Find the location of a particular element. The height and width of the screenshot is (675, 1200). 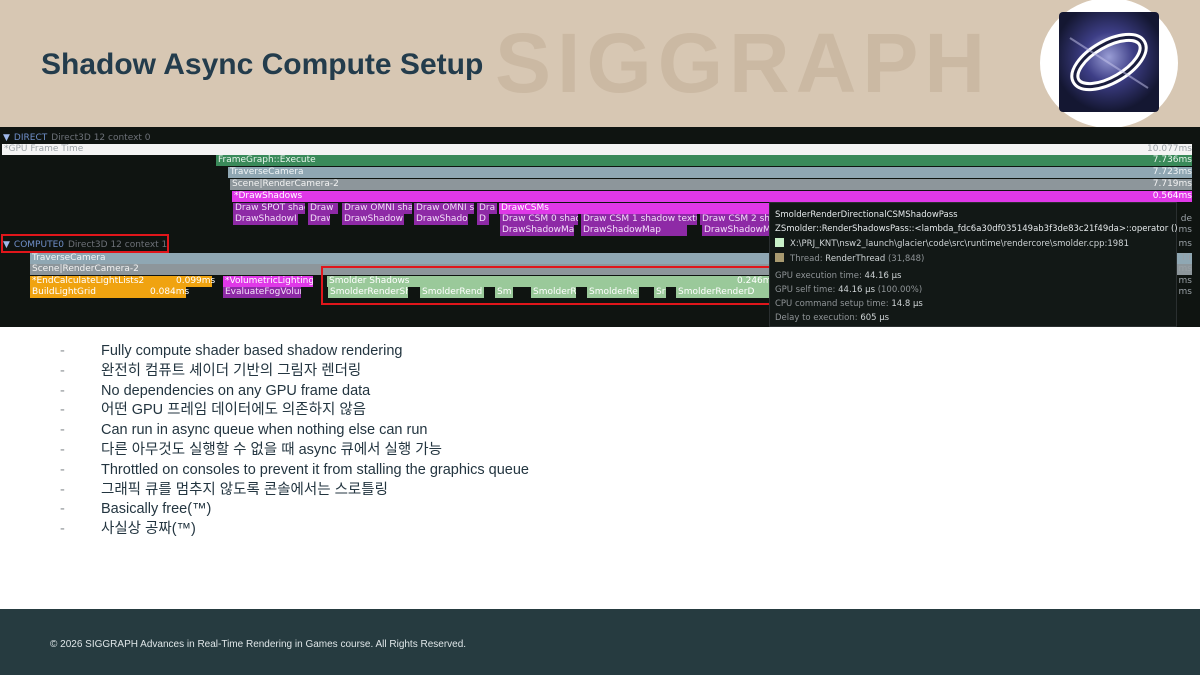

direct-queue-header: ▼ DIRECT Direct3D 12 context 0 is located at coordinates (77, 138).